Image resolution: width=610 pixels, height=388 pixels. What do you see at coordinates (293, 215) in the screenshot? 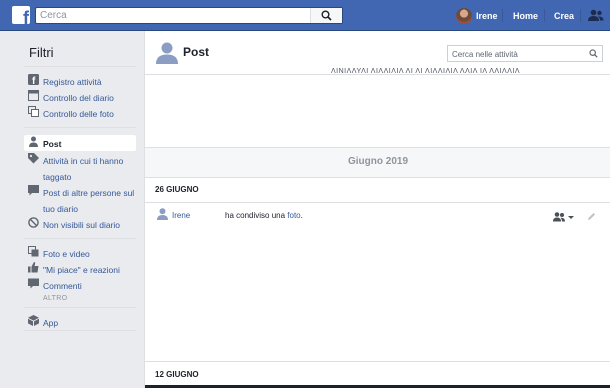
I see `activity-object-link: foto` at bounding box center [293, 215].